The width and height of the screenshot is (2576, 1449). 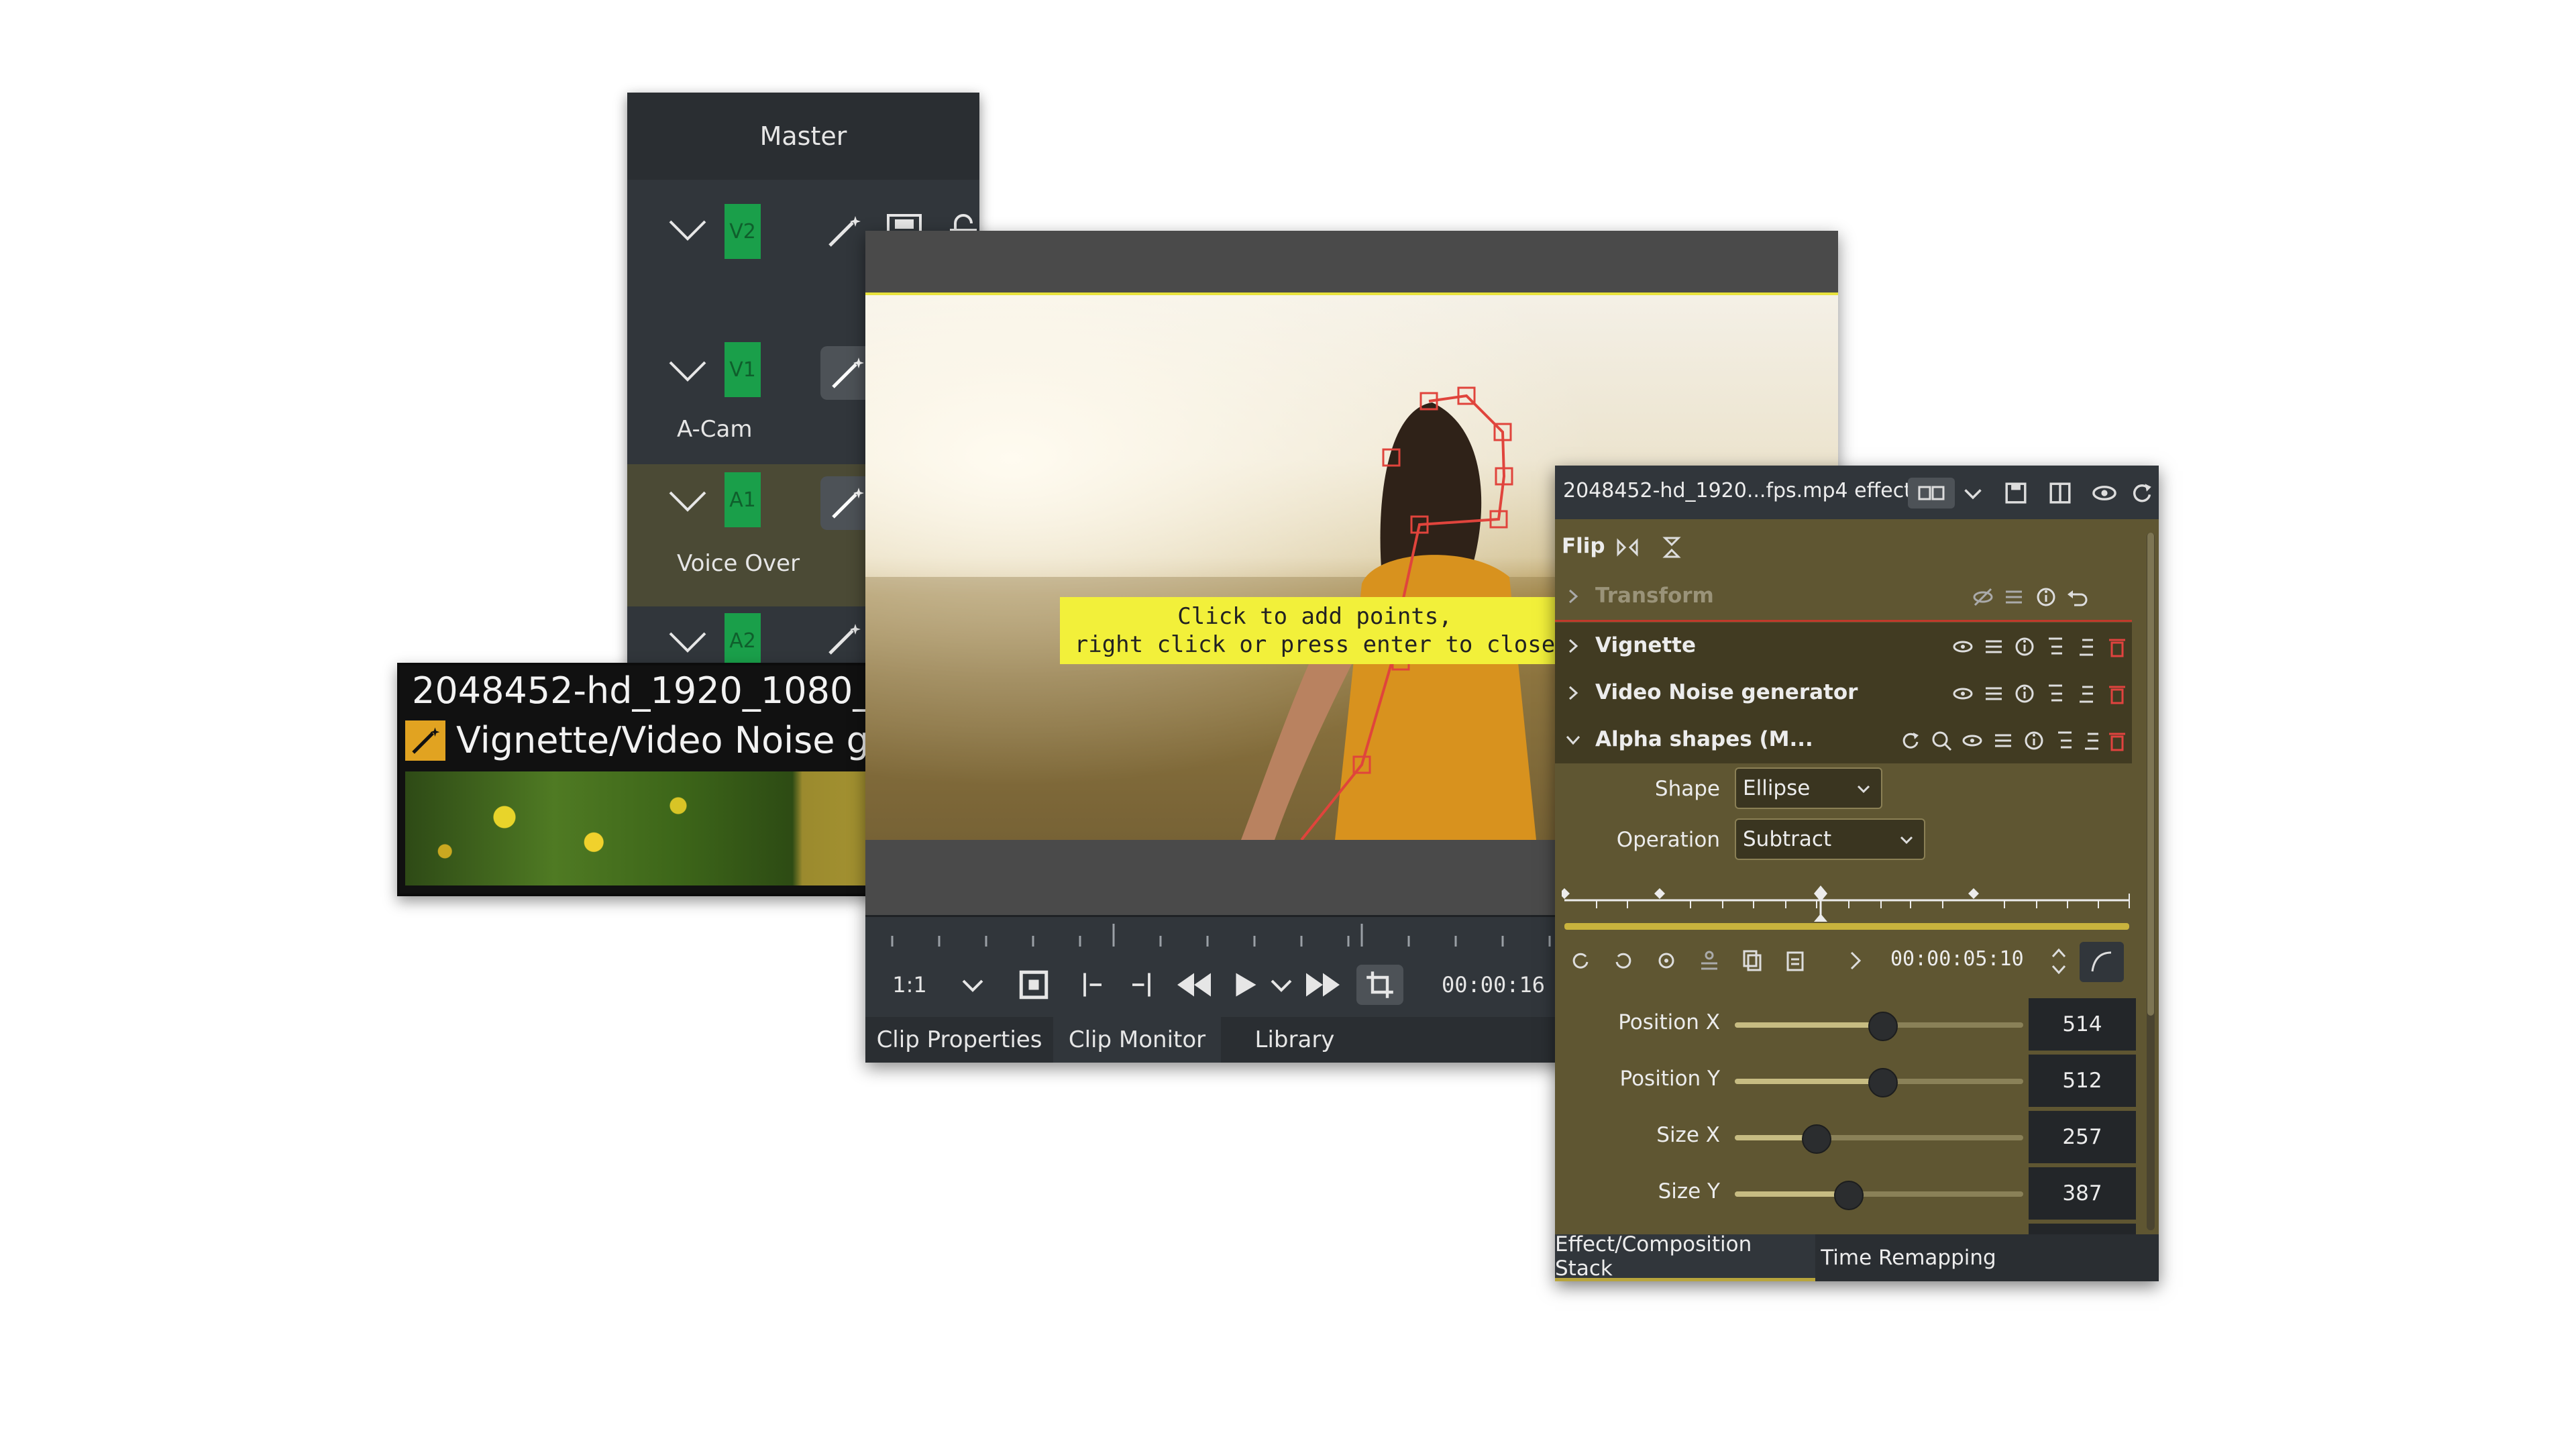 I want to click on tooltip-line-1: Click to add points,, so click(x=1314, y=616).